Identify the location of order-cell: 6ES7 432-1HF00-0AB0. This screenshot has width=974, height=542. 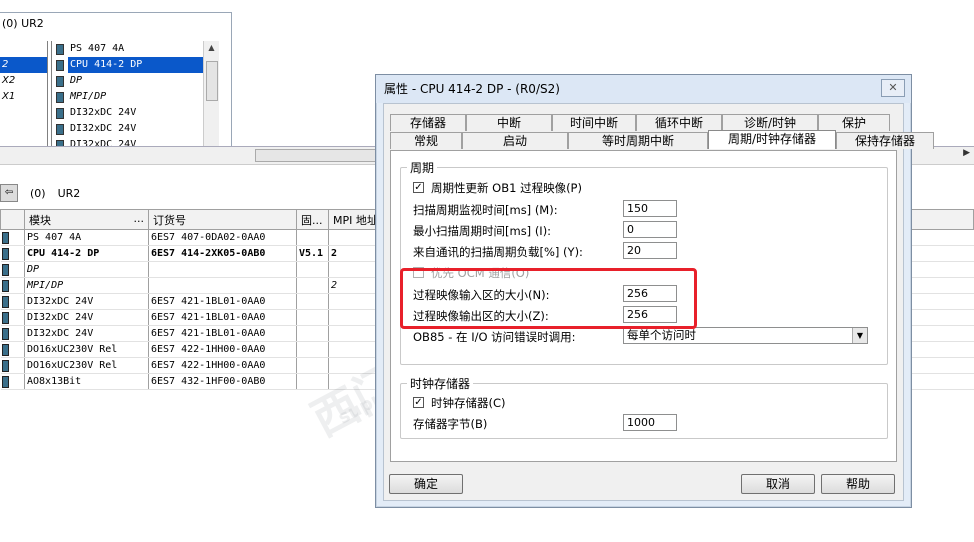
(222, 381).